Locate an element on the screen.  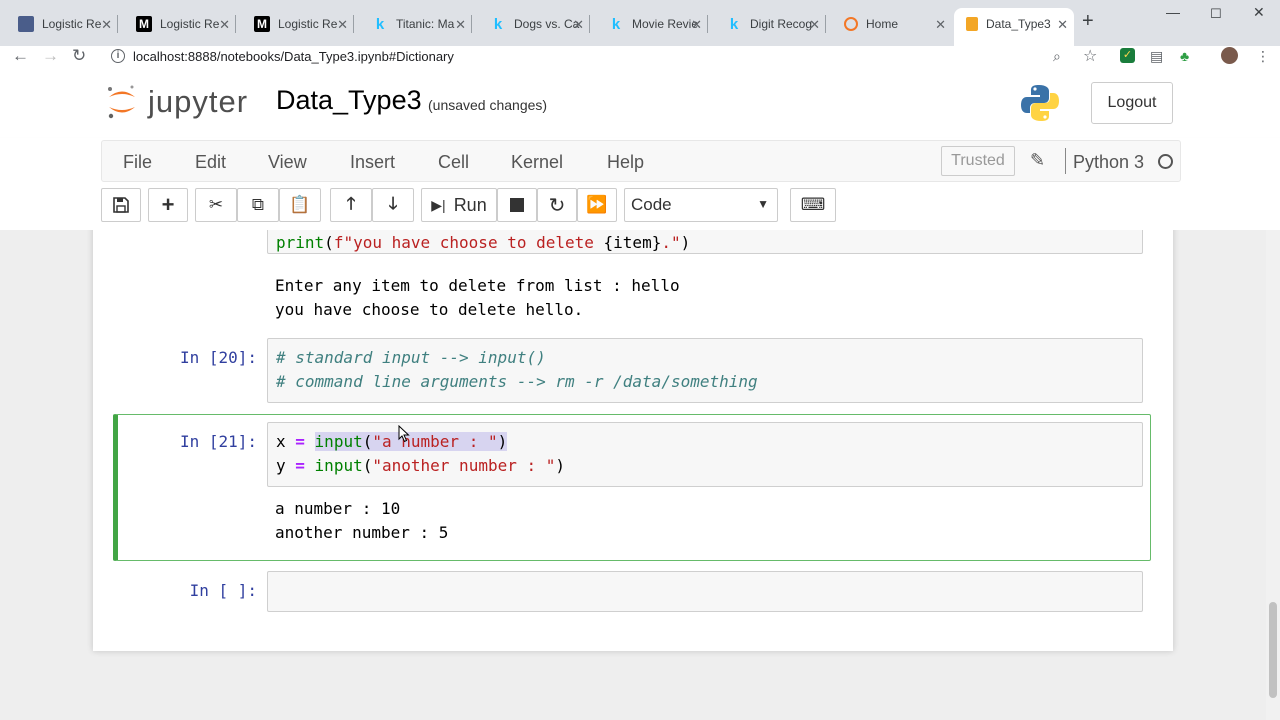
cut-button: ✂ is located at coordinates (216, 205).